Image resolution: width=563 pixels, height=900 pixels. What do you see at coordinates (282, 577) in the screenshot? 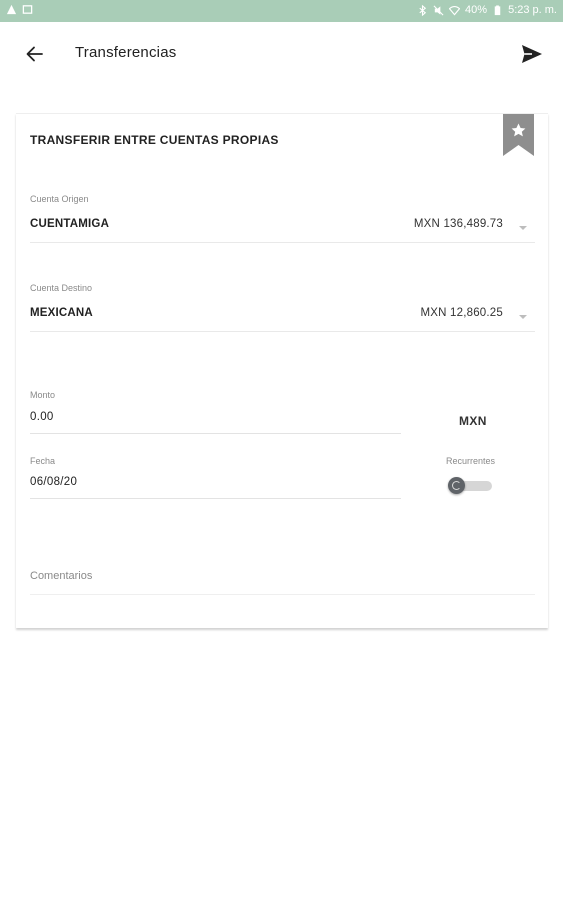
I see `comments-input: Comentarios` at bounding box center [282, 577].